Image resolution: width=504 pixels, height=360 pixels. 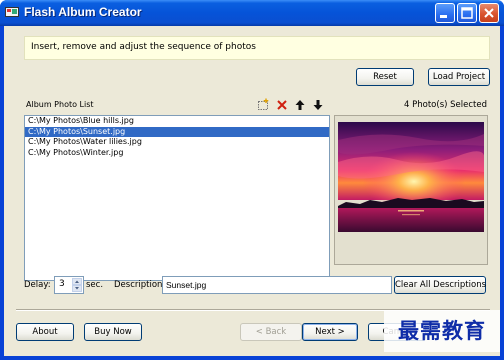 I want to click on photo-list-item: C:\My Photos\Blue hills.jpg, so click(x=177, y=121).